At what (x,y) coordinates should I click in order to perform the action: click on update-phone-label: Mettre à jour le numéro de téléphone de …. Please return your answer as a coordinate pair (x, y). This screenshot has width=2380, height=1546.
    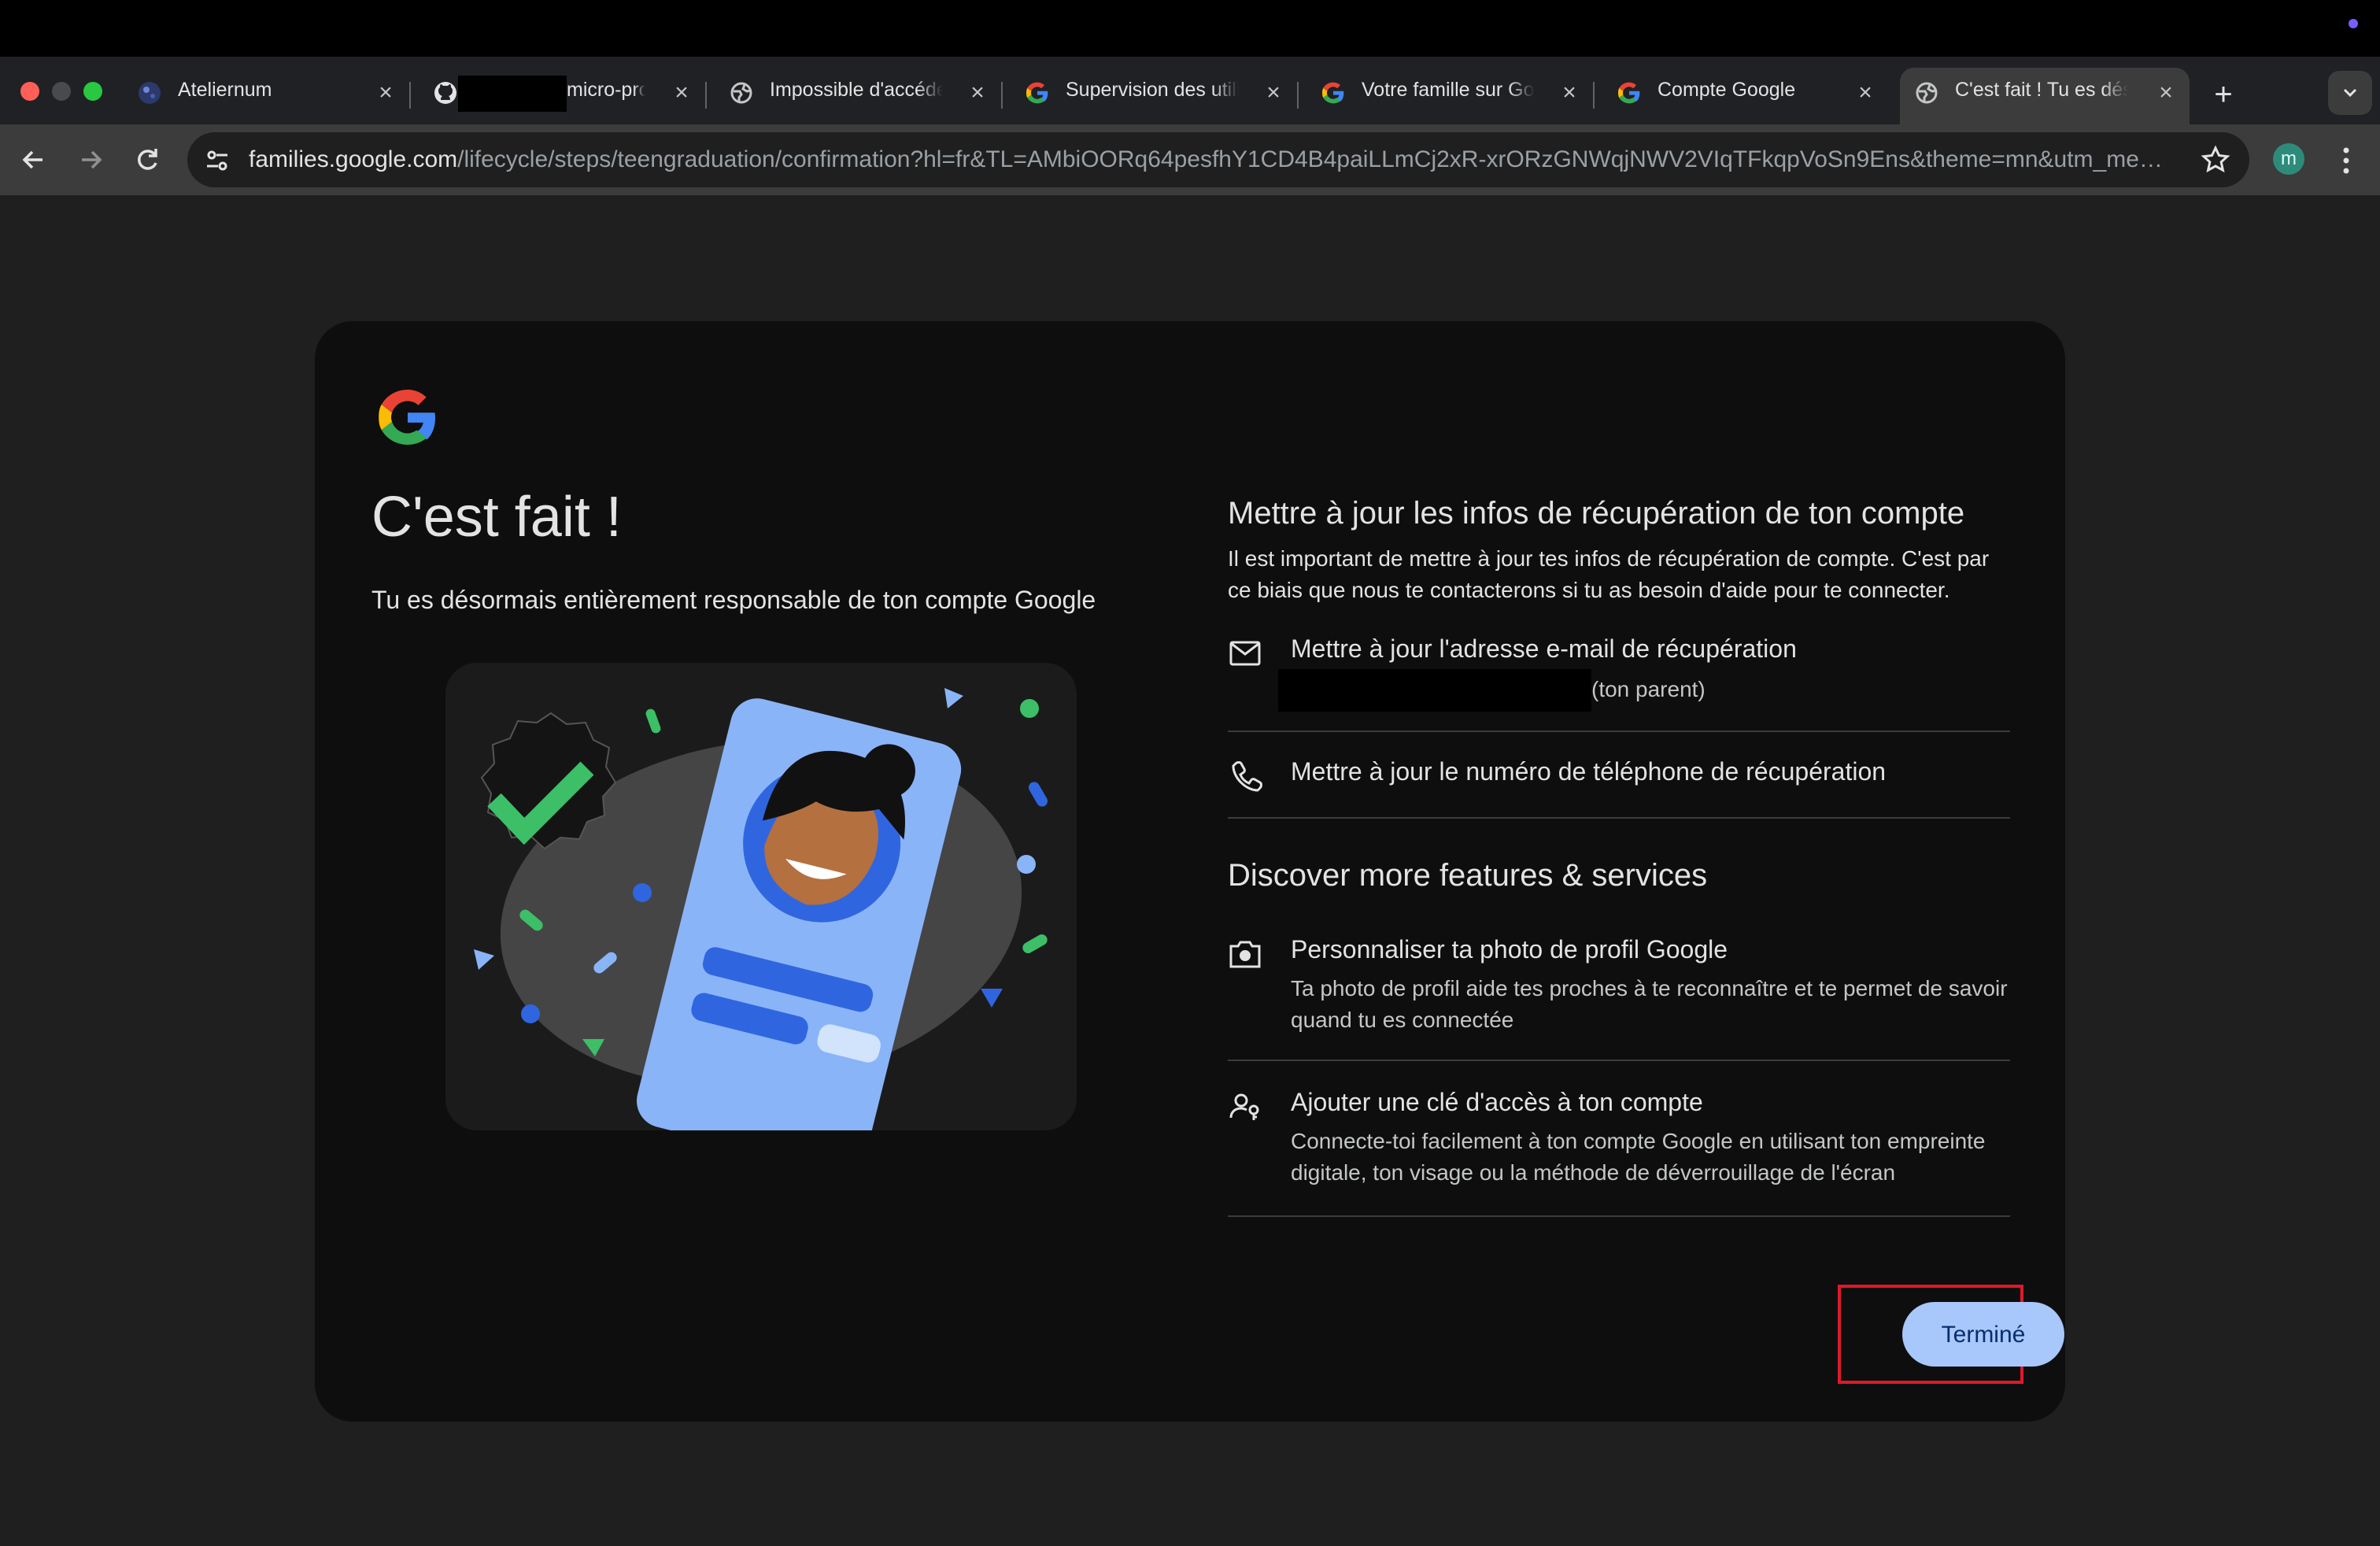
    Looking at the image, I should click on (1589, 771).